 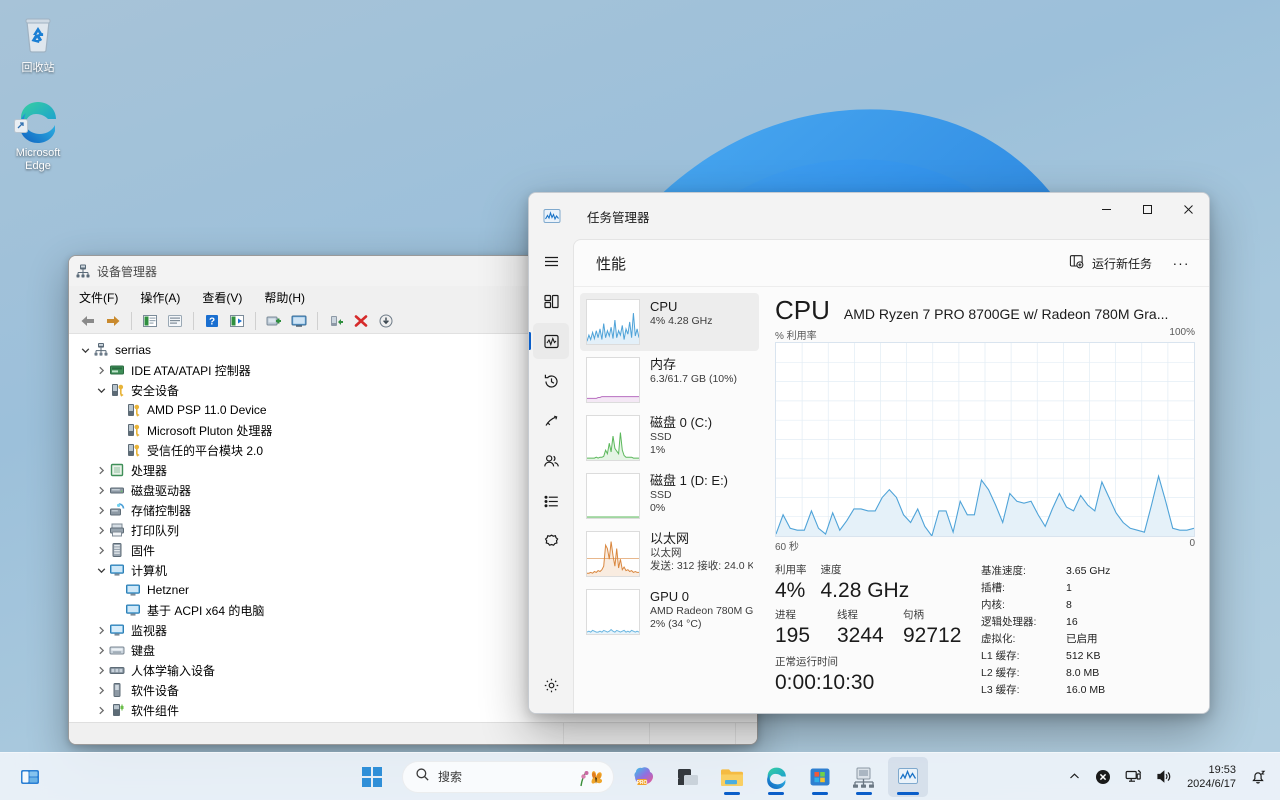 I want to click on update-driver-icon, so click(x=175, y=321).